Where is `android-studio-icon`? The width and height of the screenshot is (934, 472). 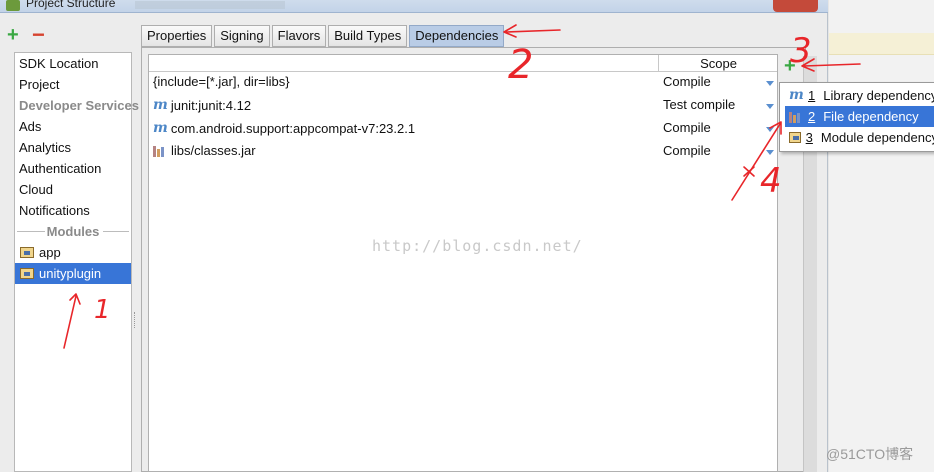 android-studio-icon is located at coordinates (13, 5).